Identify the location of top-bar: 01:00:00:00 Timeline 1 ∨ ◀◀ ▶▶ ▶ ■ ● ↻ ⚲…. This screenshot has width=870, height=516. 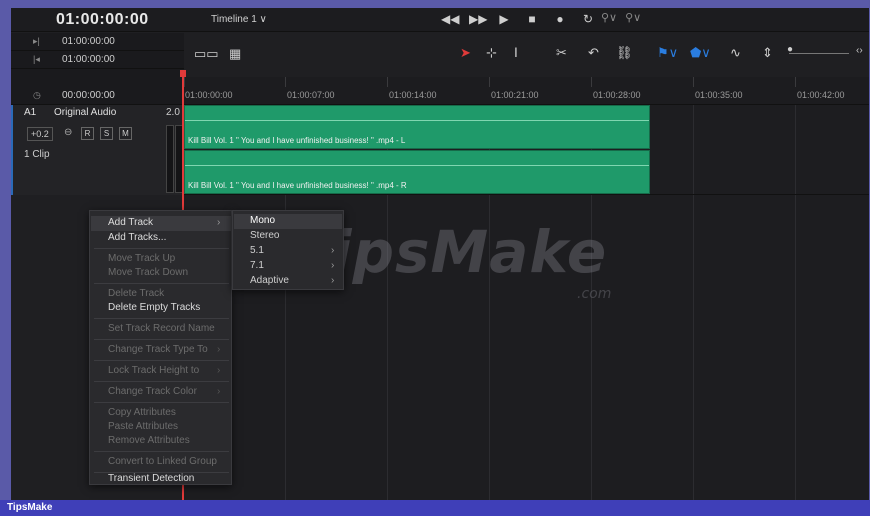
(440, 20).